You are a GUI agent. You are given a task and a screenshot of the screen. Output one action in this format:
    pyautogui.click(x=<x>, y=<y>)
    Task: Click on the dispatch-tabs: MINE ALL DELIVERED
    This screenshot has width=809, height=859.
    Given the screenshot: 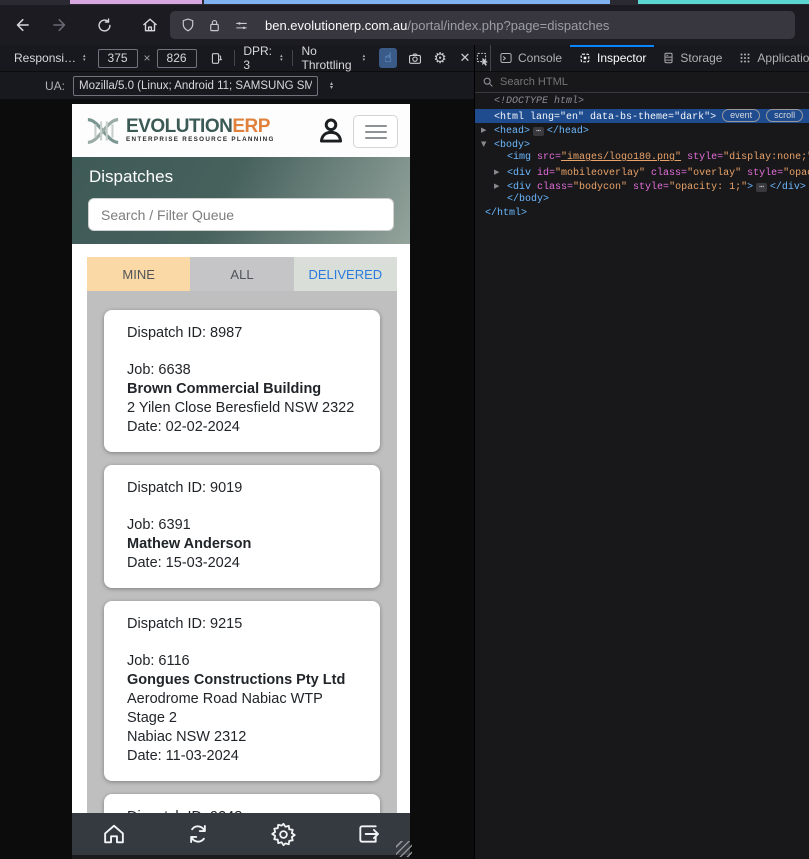 What is the action you would take?
    pyautogui.click(x=242, y=274)
    